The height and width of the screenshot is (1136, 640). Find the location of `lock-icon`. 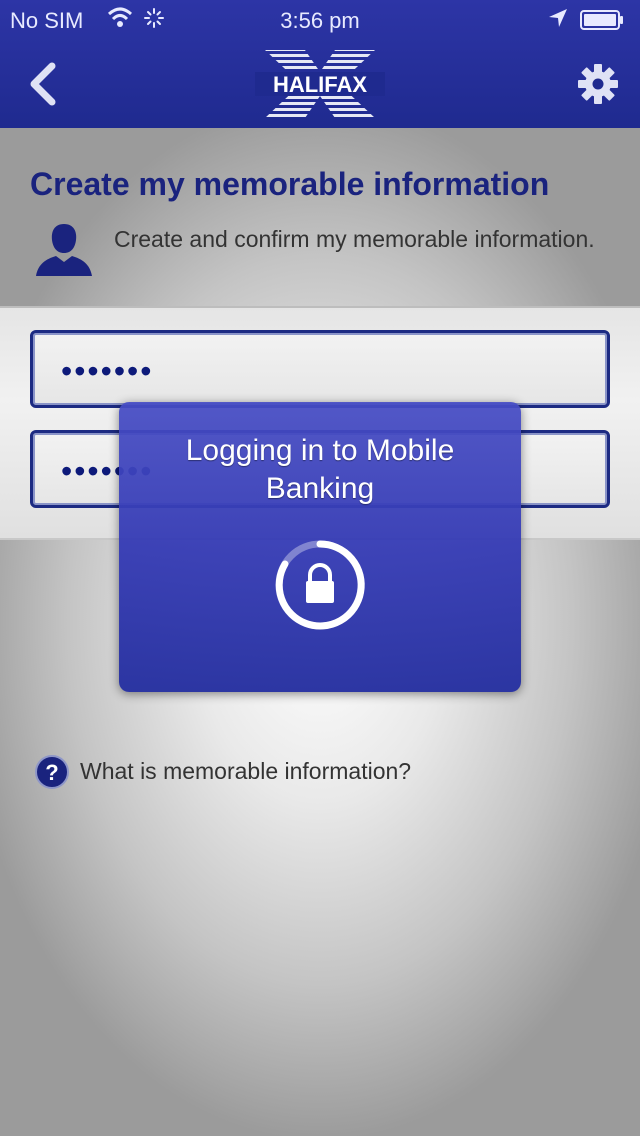

lock-icon is located at coordinates (320, 585).